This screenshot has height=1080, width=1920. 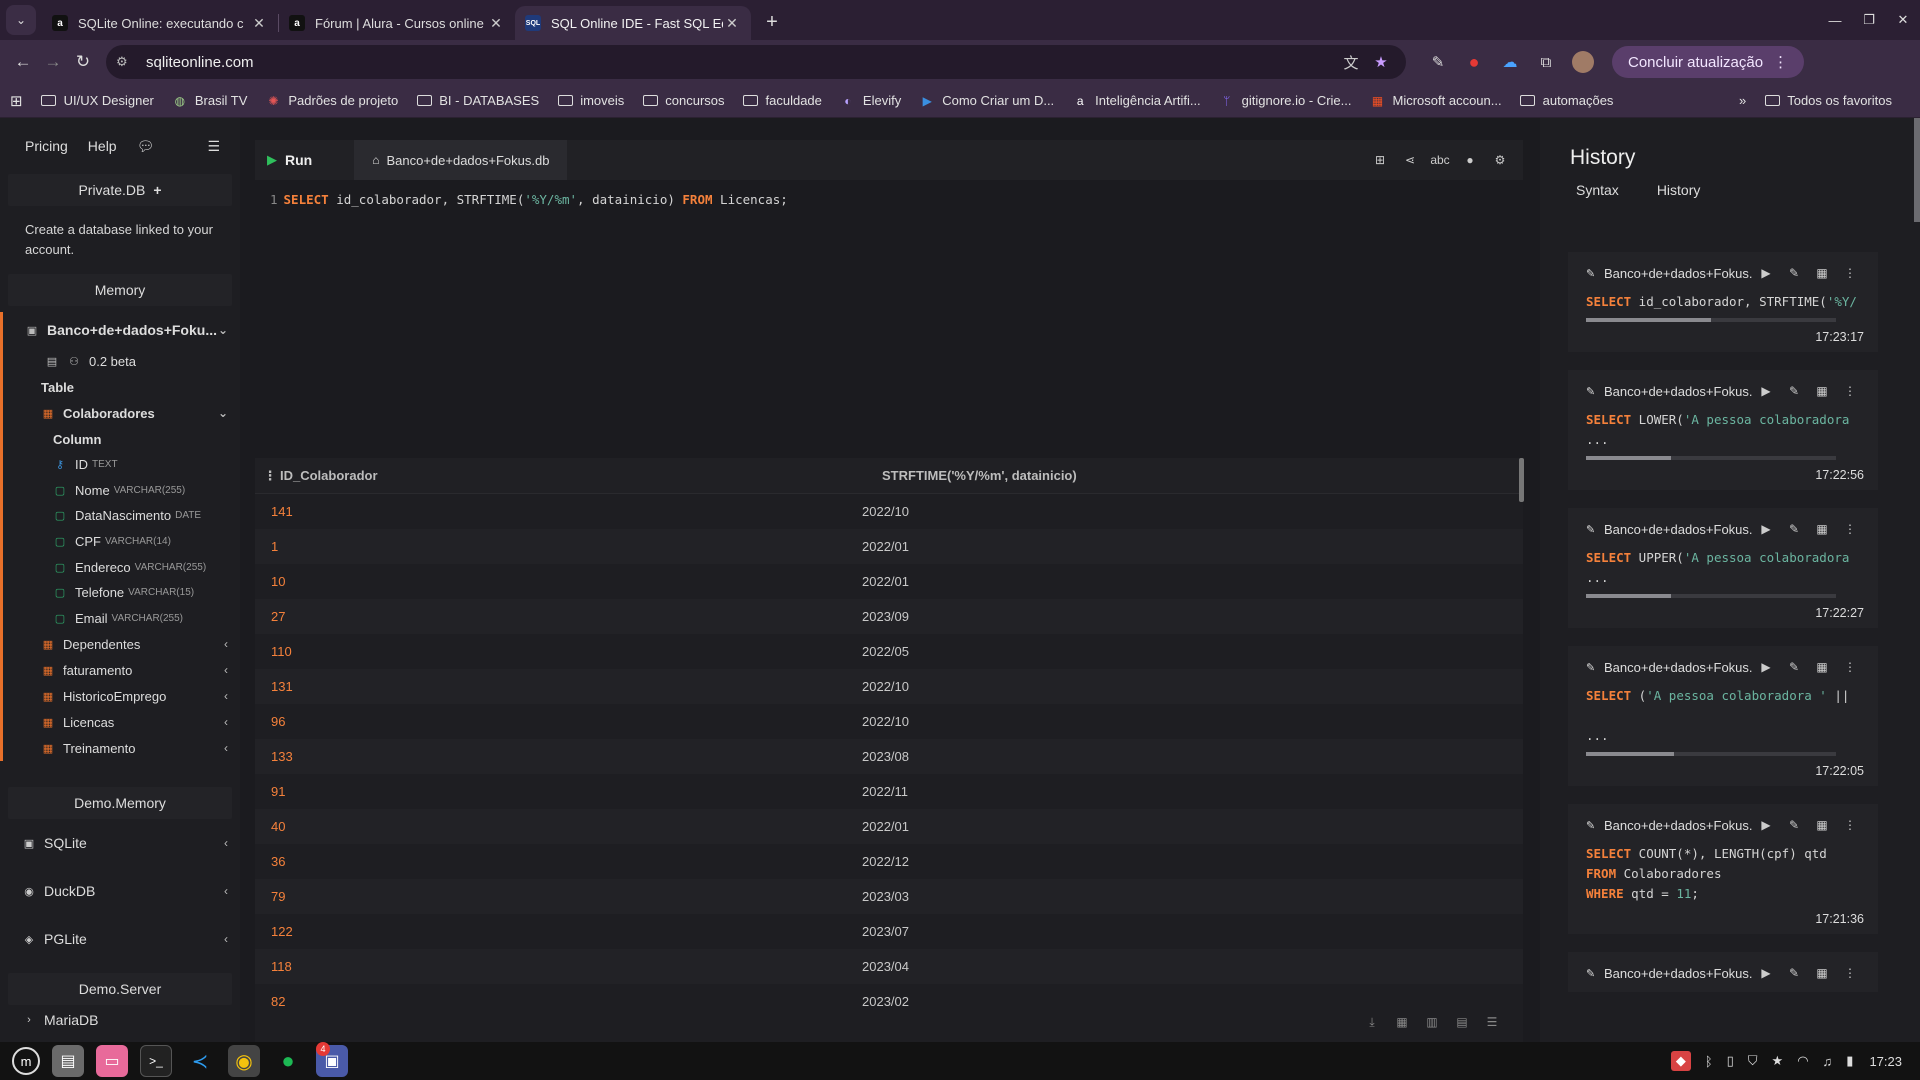 What do you see at coordinates (1742, 100) in the screenshot?
I see `more-bookmarks-icon: »` at bounding box center [1742, 100].